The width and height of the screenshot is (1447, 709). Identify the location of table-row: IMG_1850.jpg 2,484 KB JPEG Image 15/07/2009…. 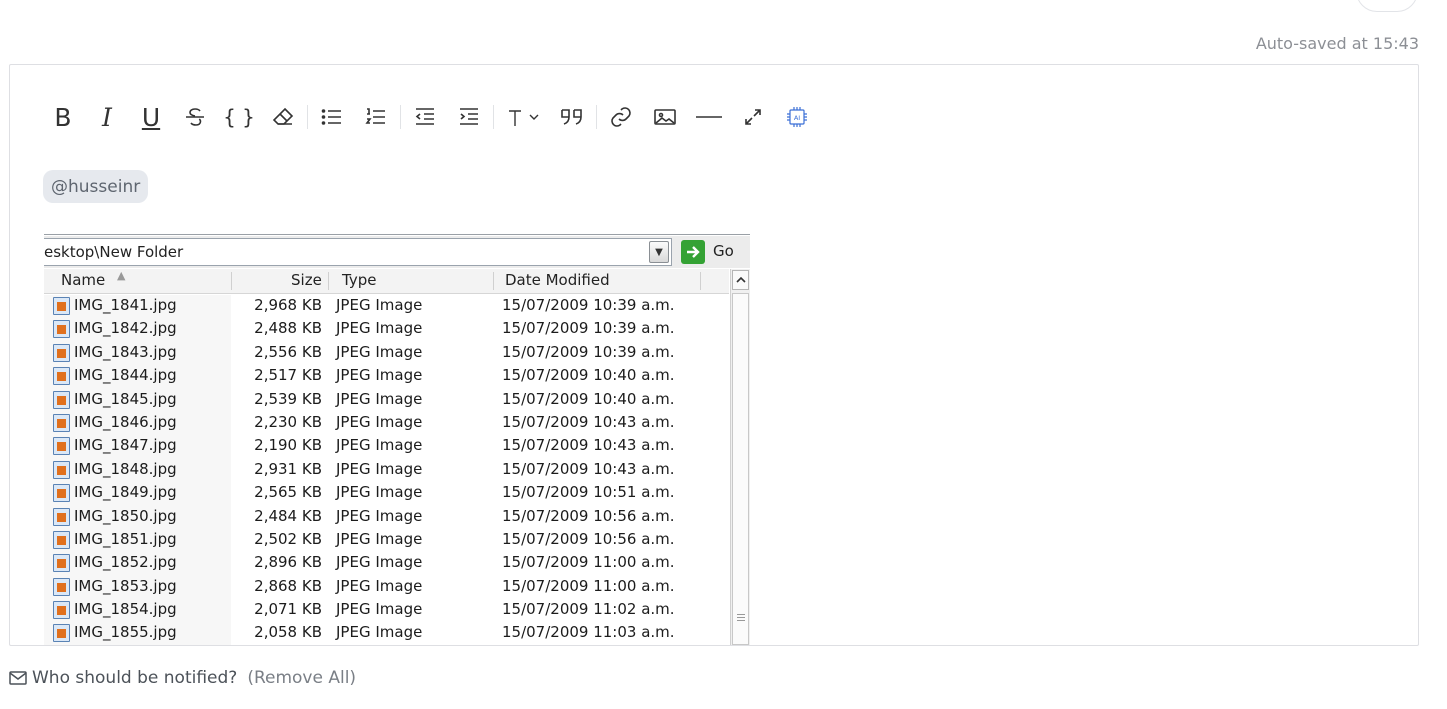
(386, 517).